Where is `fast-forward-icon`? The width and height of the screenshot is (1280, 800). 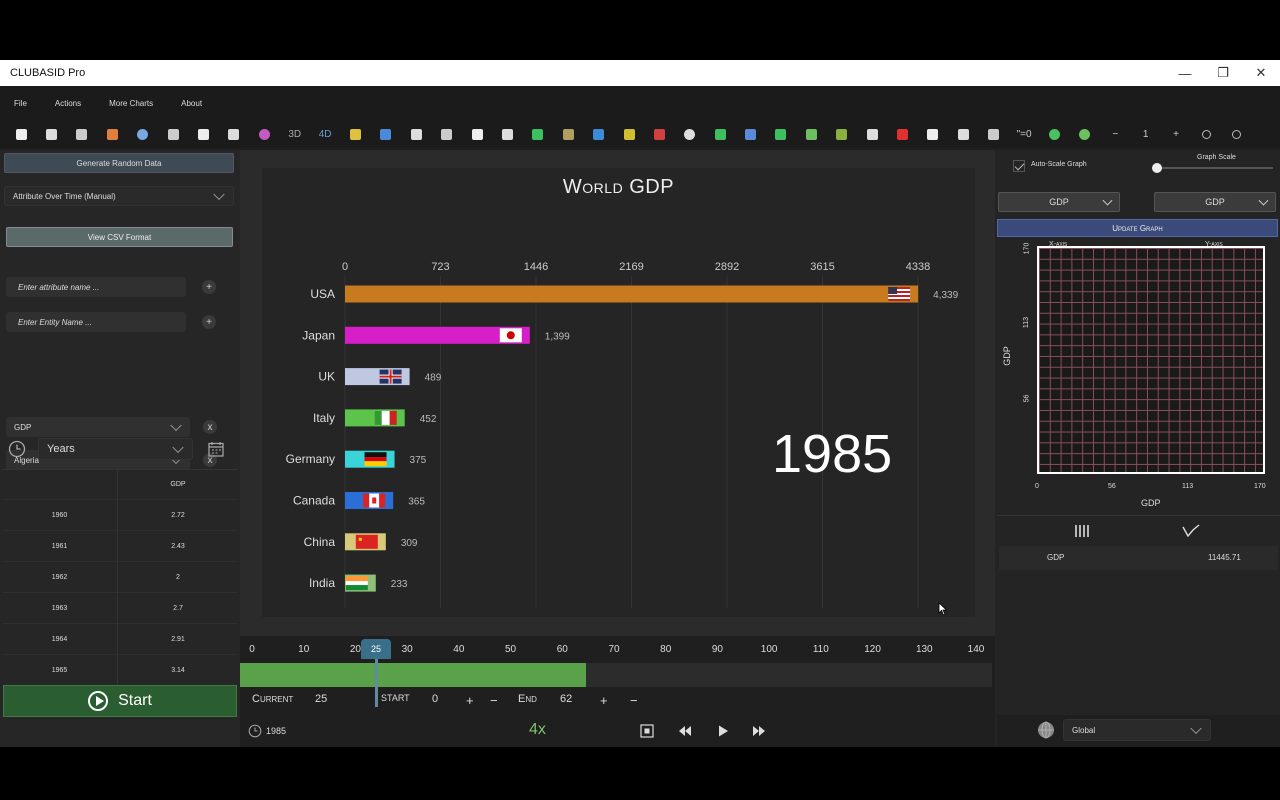 fast-forward-icon is located at coordinates (759, 731).